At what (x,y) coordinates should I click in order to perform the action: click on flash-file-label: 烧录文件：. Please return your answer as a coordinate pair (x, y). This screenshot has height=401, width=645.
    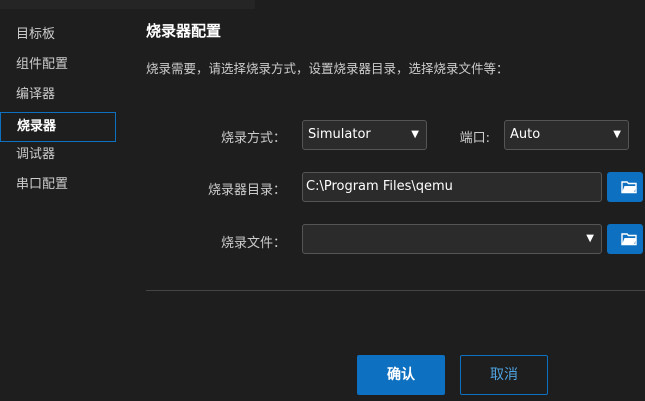
    Looking at the image, I should click on (253, 243).